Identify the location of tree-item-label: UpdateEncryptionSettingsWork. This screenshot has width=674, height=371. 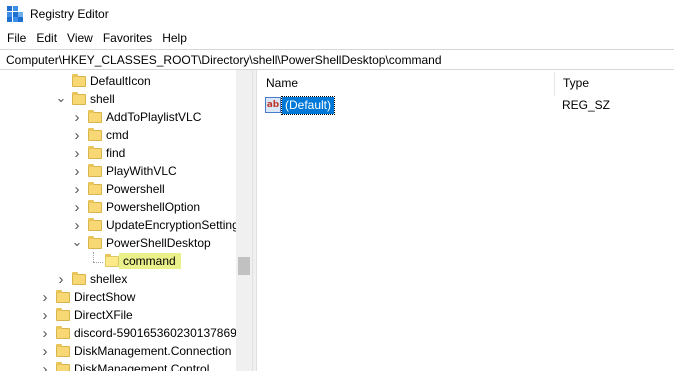
(179, 225).